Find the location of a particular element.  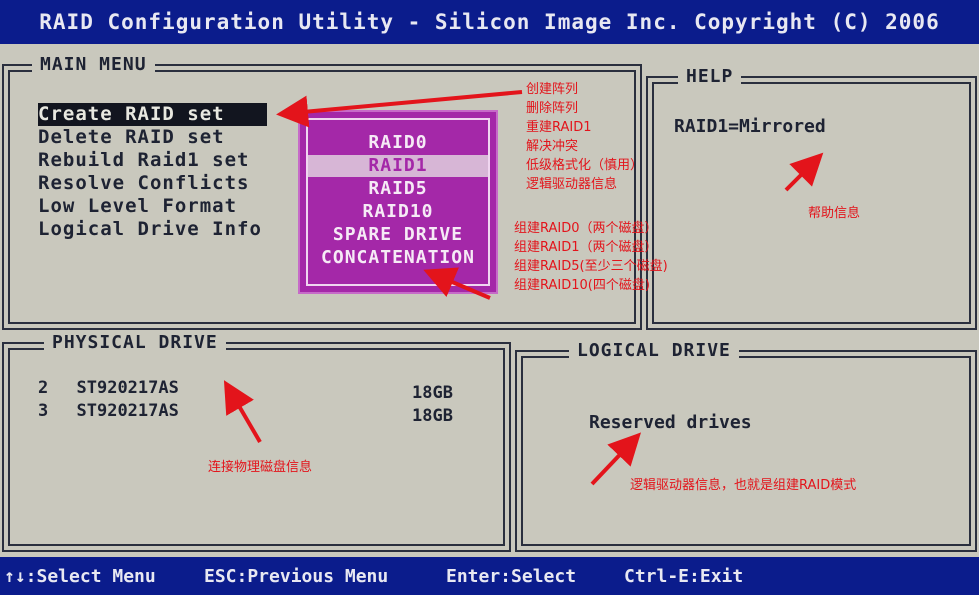

raid-option-raid10: RAID10 is located at coordinates (398, 212).